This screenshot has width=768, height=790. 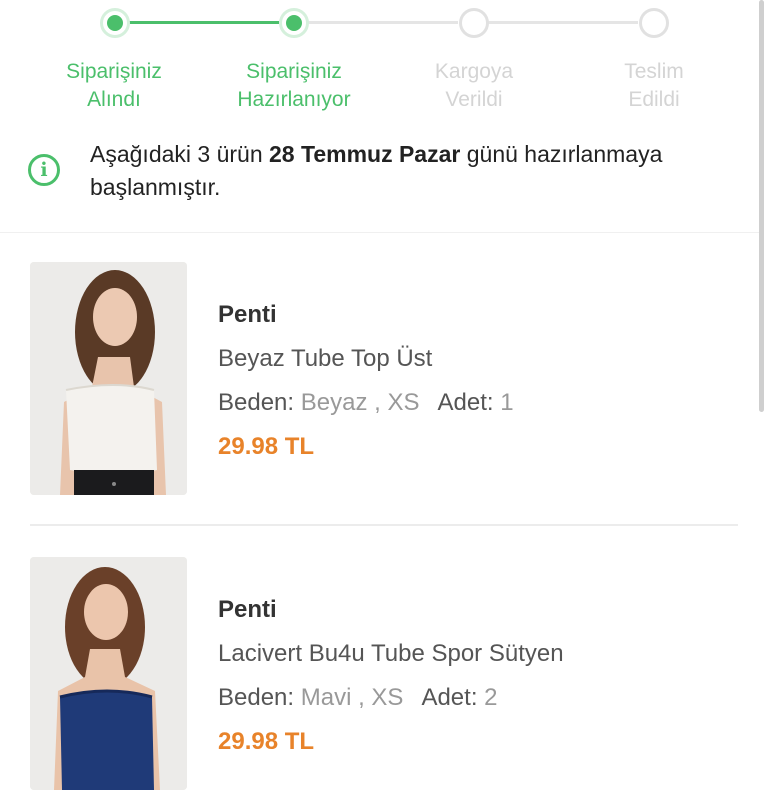 I want to click on step-2-label: Siparişiniz Hazırlanıyor, so click(x=294, y=85).